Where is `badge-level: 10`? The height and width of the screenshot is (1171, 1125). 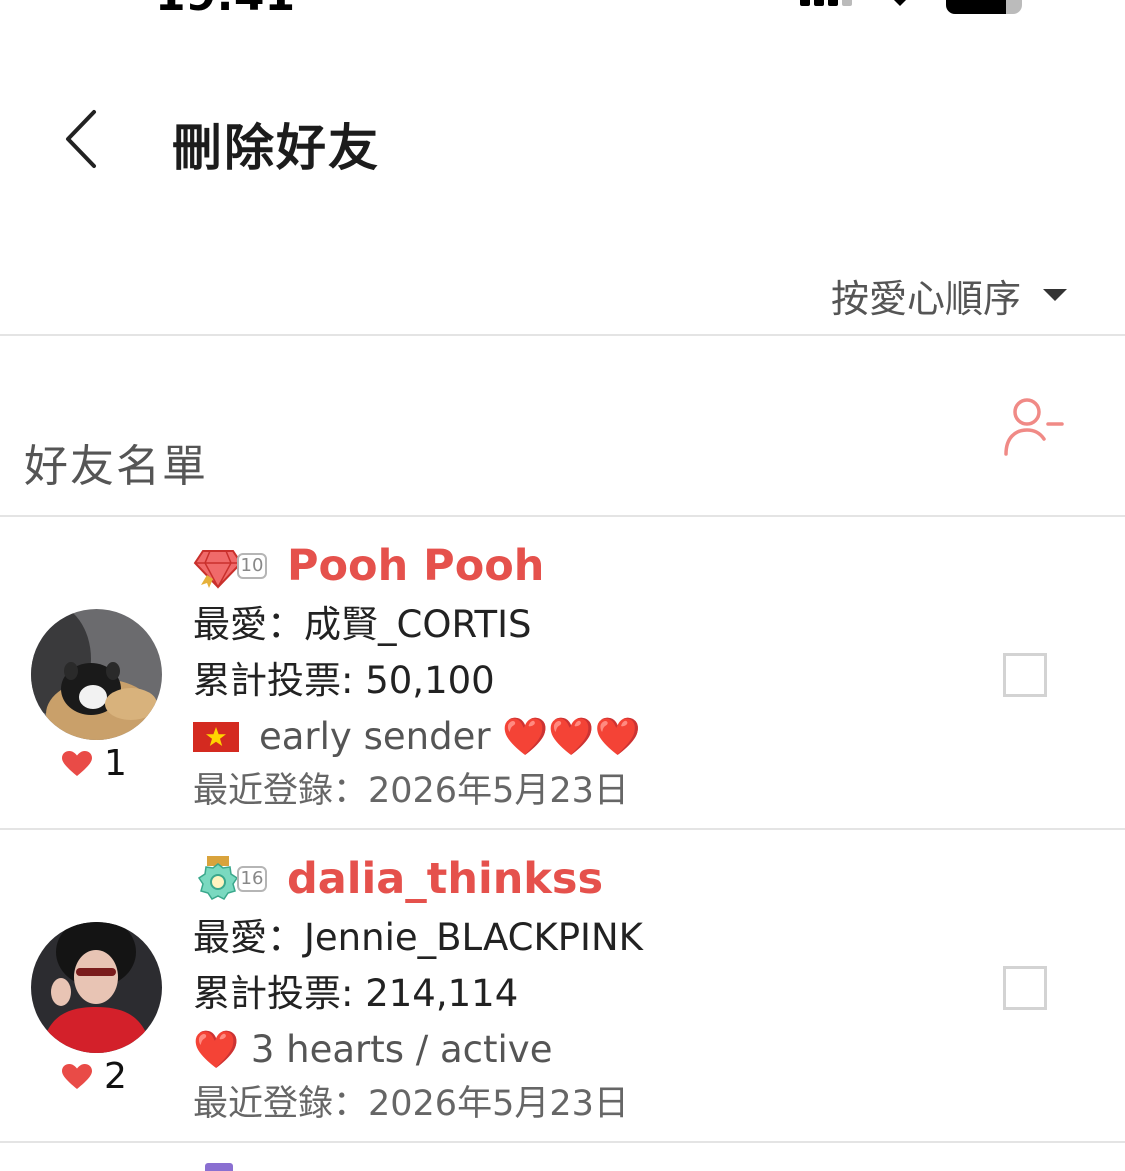 badge-level: 10 is located at coordinates (252, 566).